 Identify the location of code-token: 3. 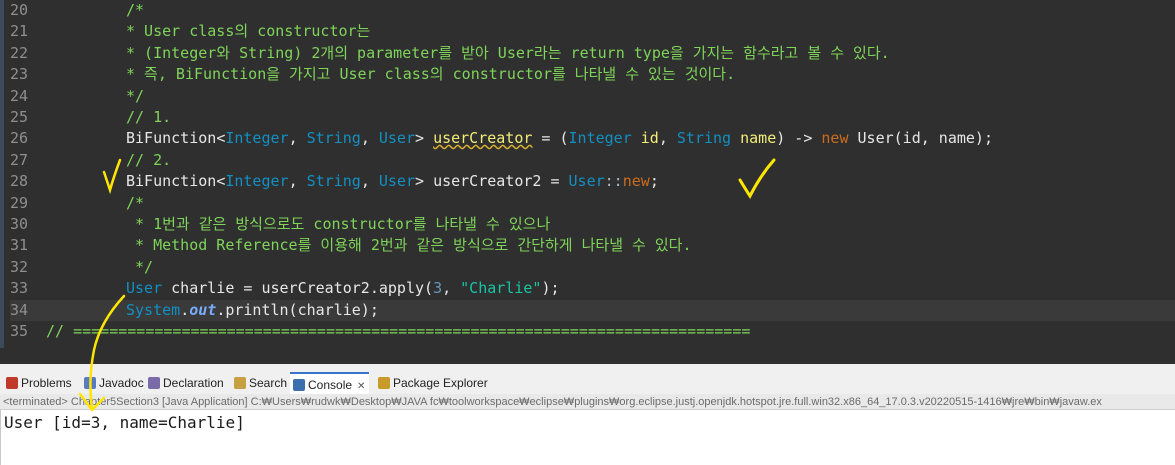
(438, 288).